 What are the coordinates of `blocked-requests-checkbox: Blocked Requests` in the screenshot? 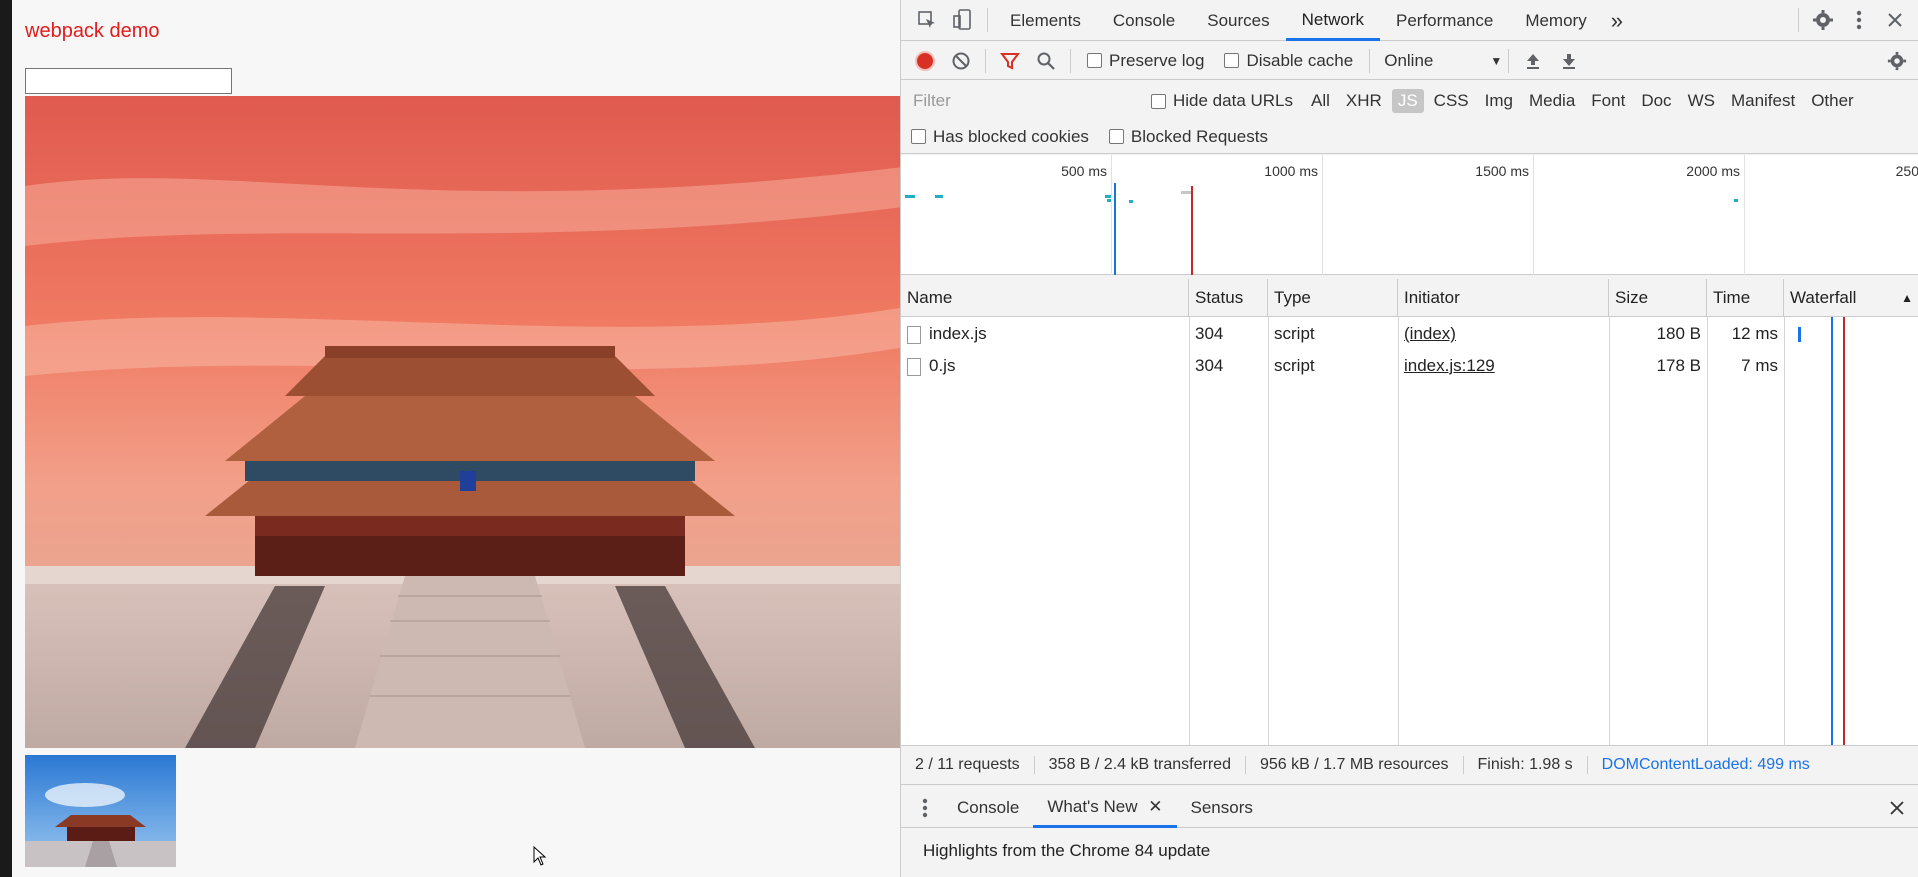 It's located at (1188, 136).